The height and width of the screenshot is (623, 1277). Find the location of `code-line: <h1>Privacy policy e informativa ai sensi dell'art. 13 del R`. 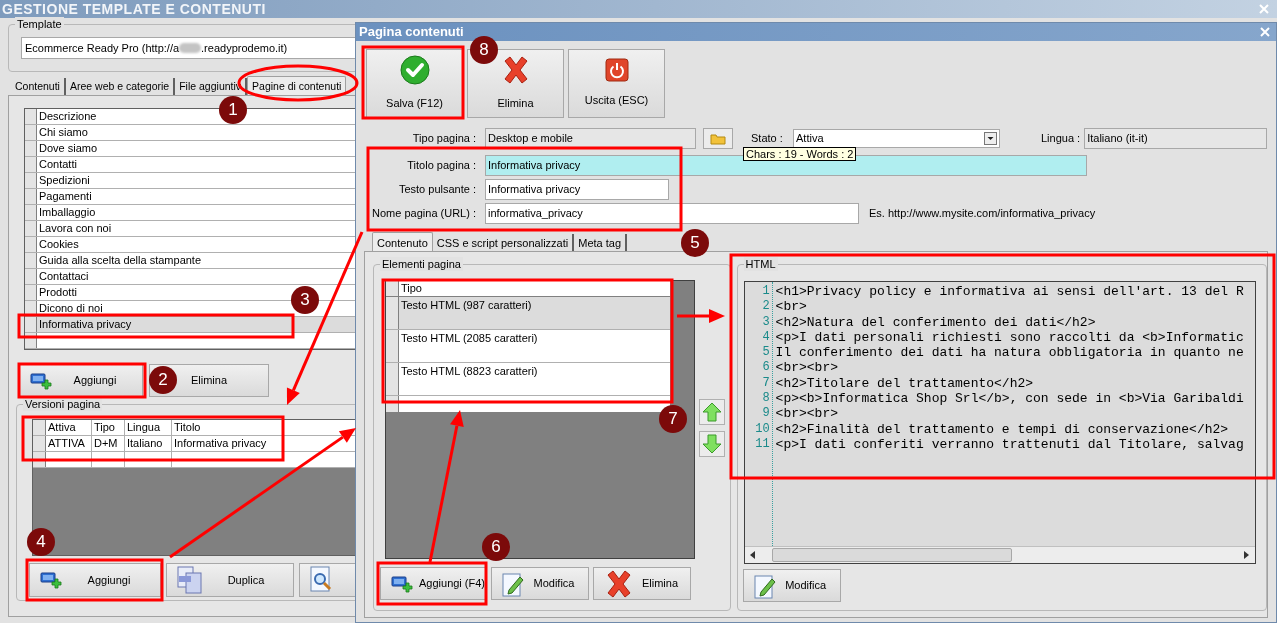

code-line: <h1>Privacy policy e informativa ai sensi dell'art. 13 del R is located at coordinates (1010, 292).